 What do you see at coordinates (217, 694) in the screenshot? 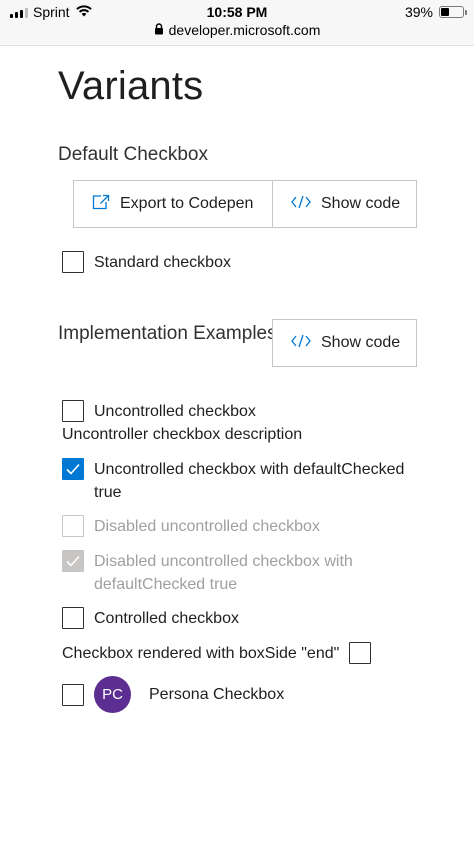
I see `checkbox-label: Persona Checkbox` at bounding box center [217, 694].